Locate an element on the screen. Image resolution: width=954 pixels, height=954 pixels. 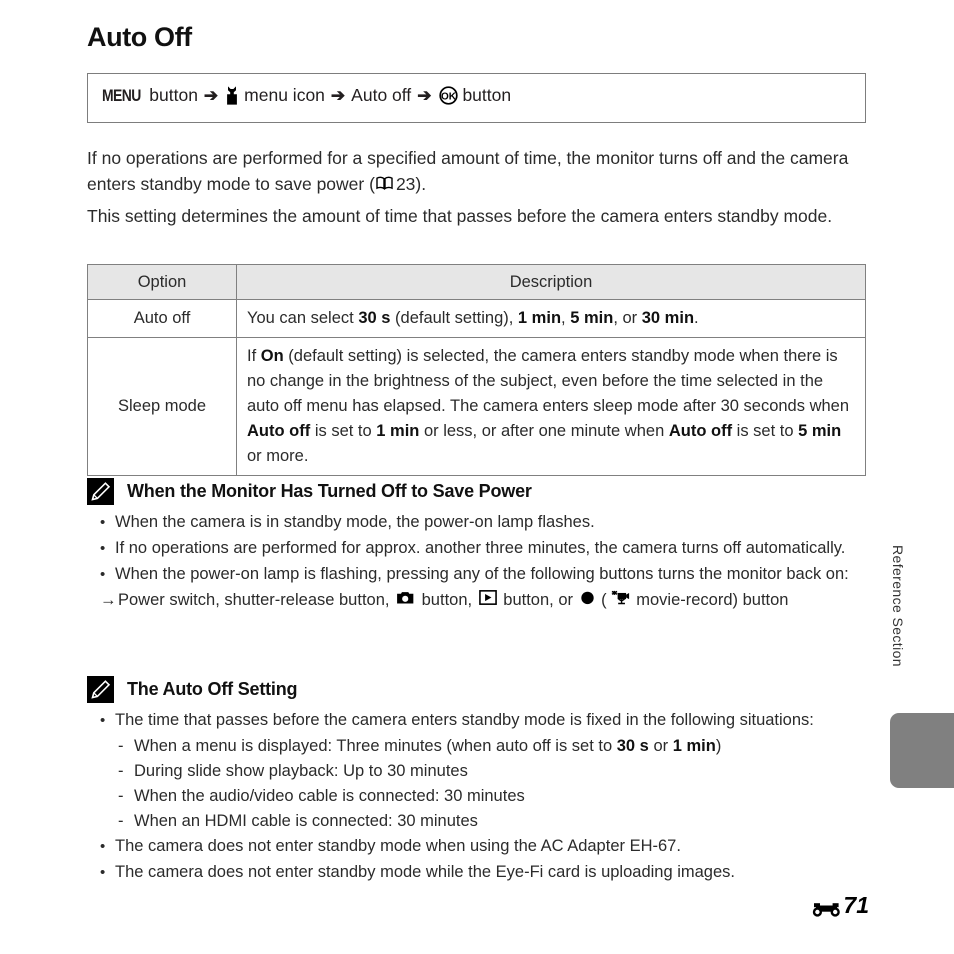
button-list-part-3: button, or is located at coordinates (538, 600).